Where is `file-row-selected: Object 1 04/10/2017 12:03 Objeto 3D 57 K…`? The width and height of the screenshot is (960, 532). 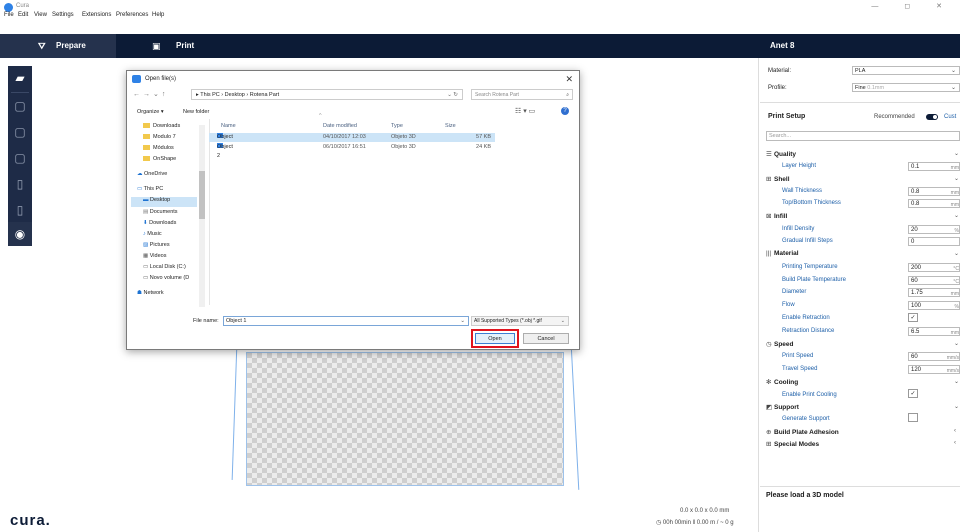 file-row-selected: Object 1 04/10/2017 12:03 Objeto 3D 57 K… is located at coordinates (352, 141).